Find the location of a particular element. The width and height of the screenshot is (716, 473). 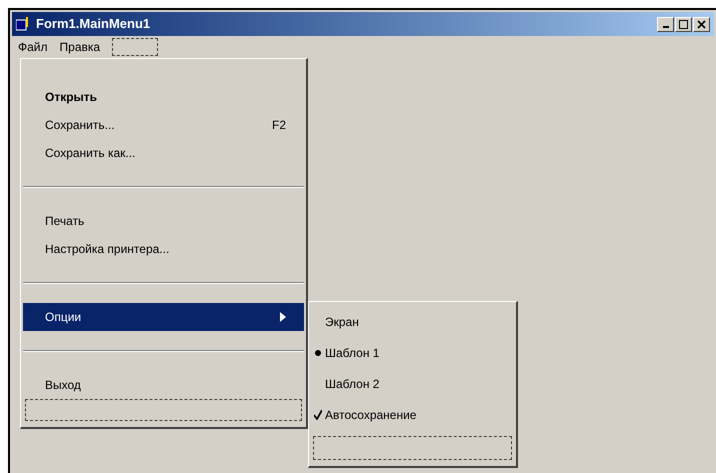

menu-item: Открыть is located at coordinates (163, 97).